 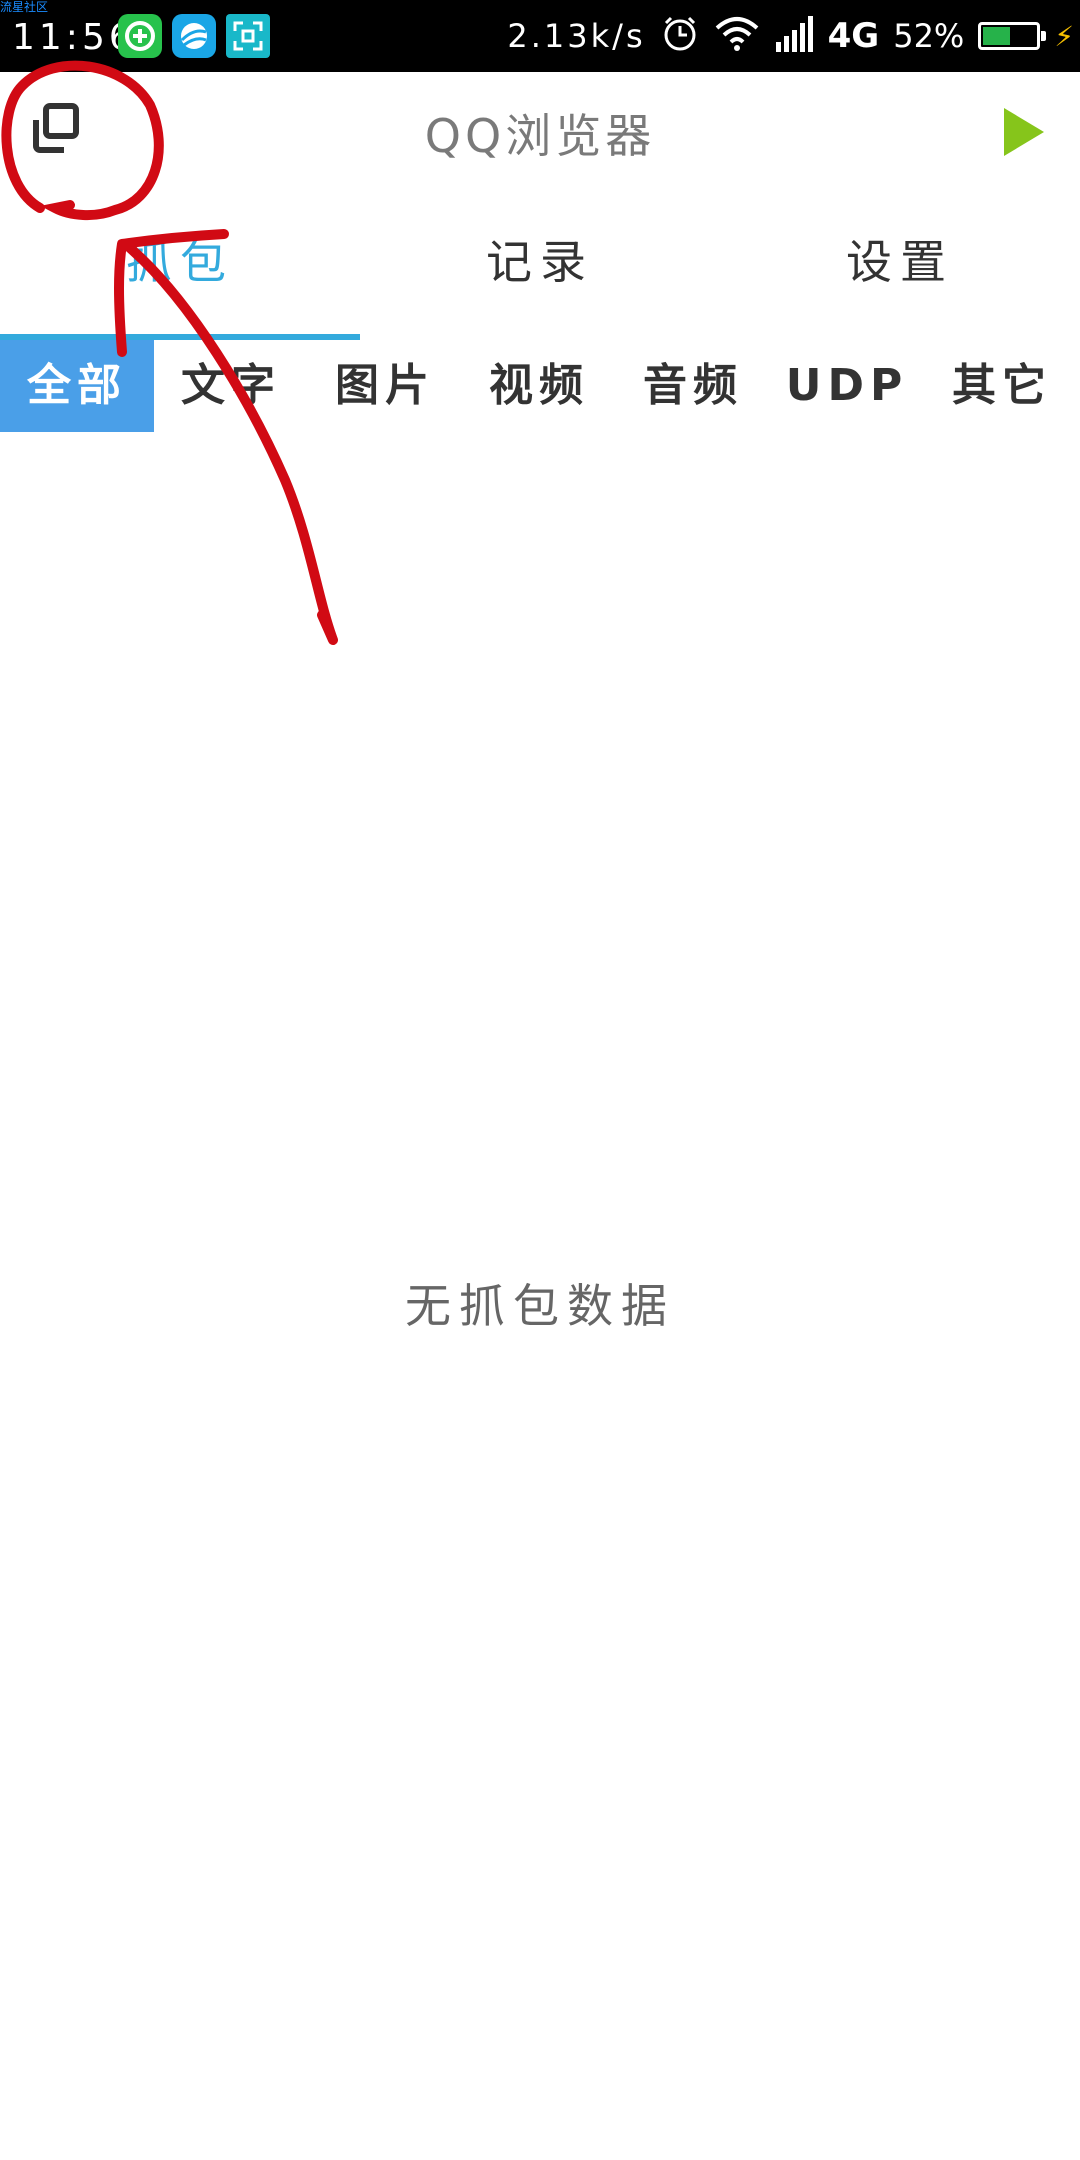 I want to click on scan-icon, so click(x=248, y=36).